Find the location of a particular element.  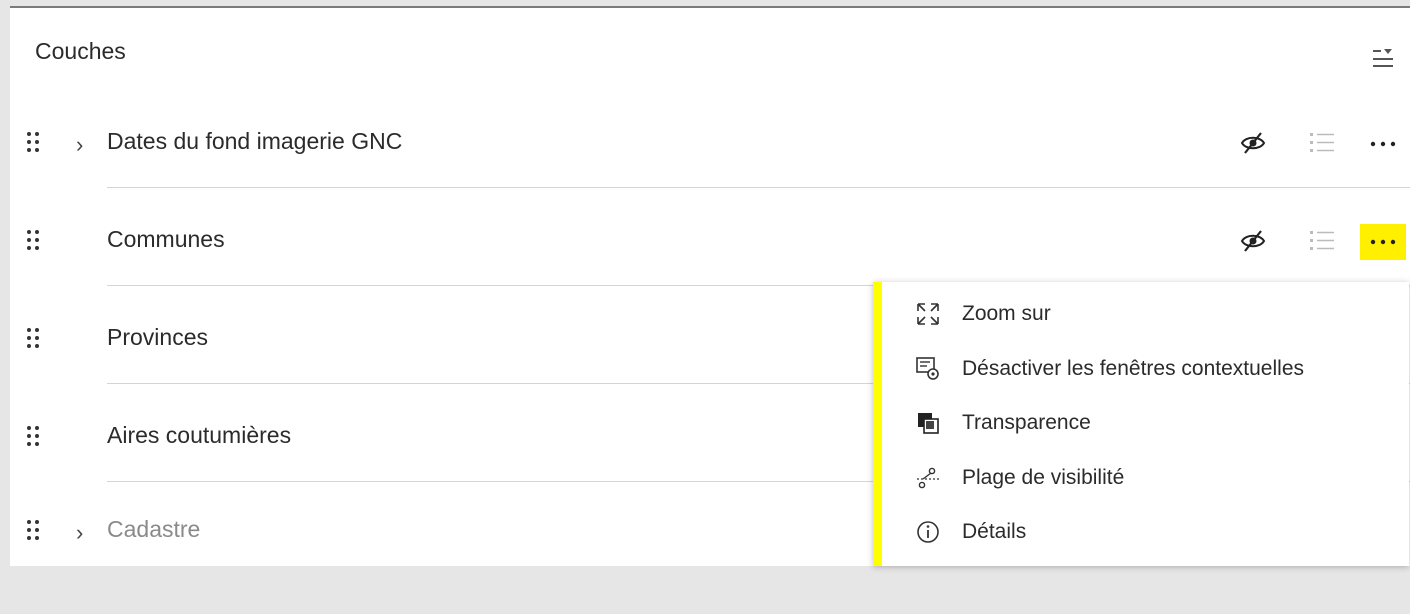

row-divider is located at coordinates (758, 187).